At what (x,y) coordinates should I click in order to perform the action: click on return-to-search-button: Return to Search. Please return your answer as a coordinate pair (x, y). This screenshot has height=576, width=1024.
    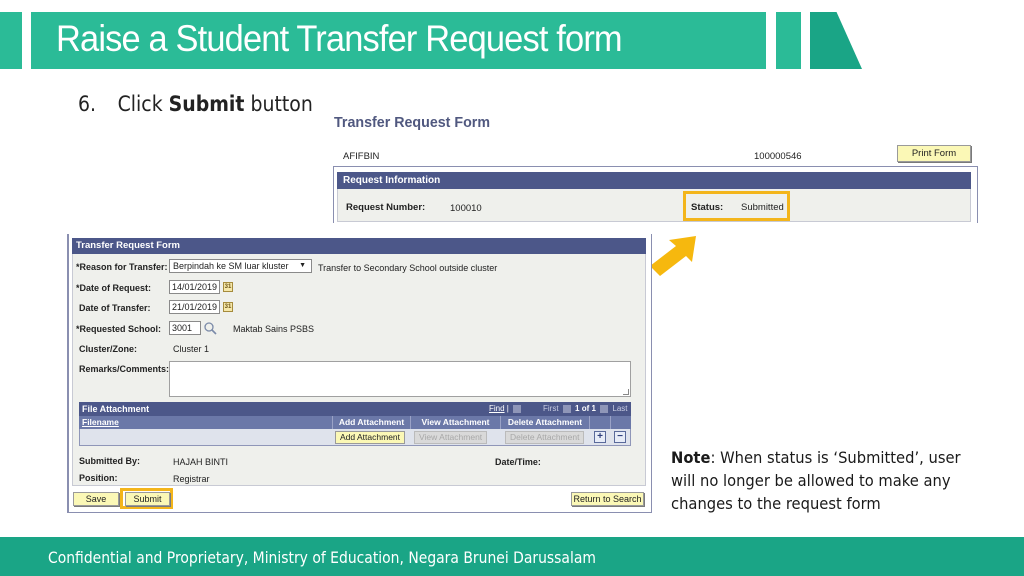
    Looking at the image, I should click on (607, 499).